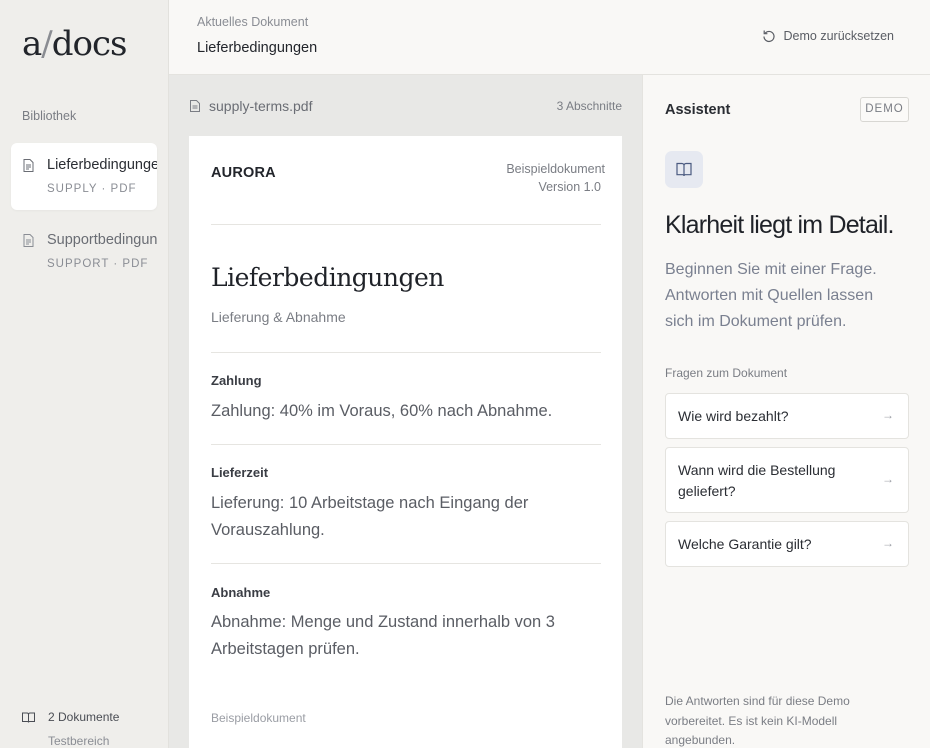 This screenshot has height=748, width=930. What do you see at coordinates (84, 717) in the screenshot?
I see `document-count: 2 Dokumente` at bounding box center [84, 717].